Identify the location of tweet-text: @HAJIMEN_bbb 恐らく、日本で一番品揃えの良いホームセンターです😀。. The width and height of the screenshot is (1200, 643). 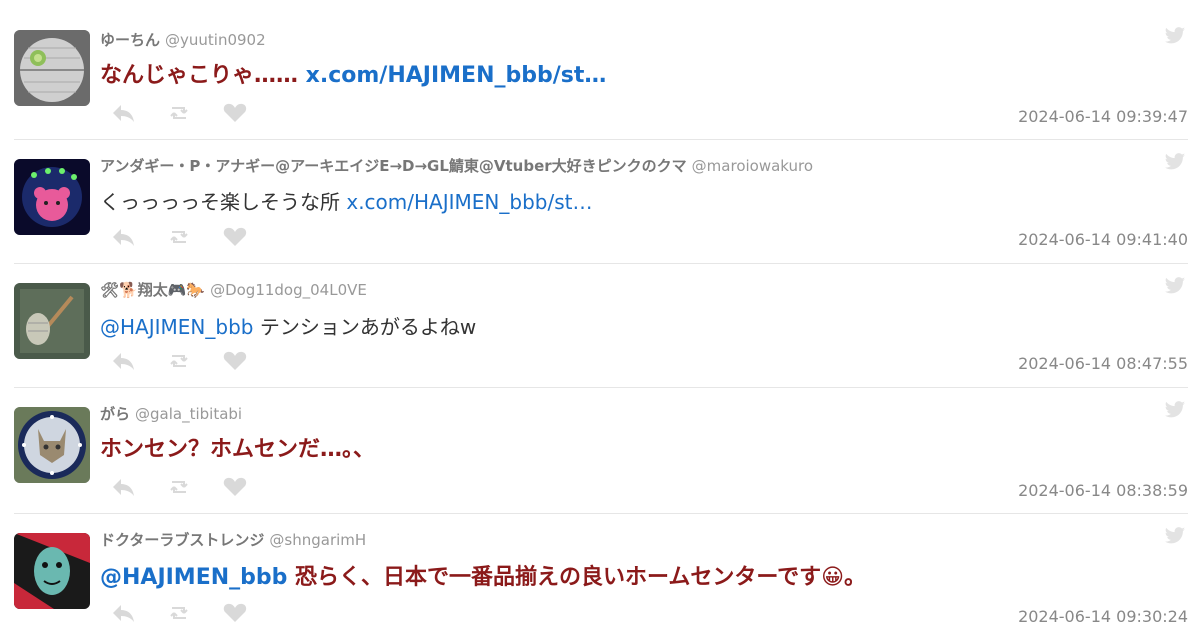
(483, 578).